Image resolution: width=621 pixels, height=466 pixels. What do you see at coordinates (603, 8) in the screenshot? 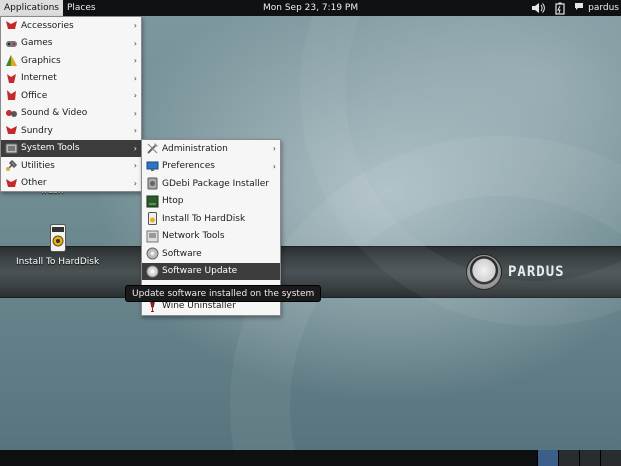
I see `user-name: pardus` at bounding box center [603, 8].